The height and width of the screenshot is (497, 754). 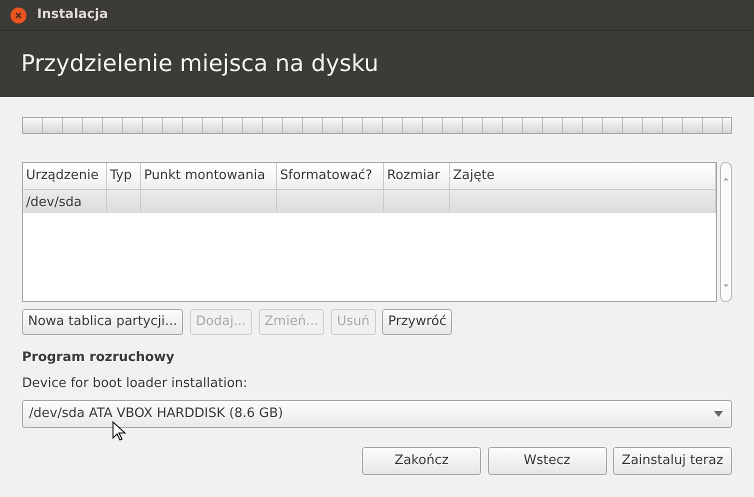 I want to click on dialog-button: Zakończ, so click(x=421, y=461).